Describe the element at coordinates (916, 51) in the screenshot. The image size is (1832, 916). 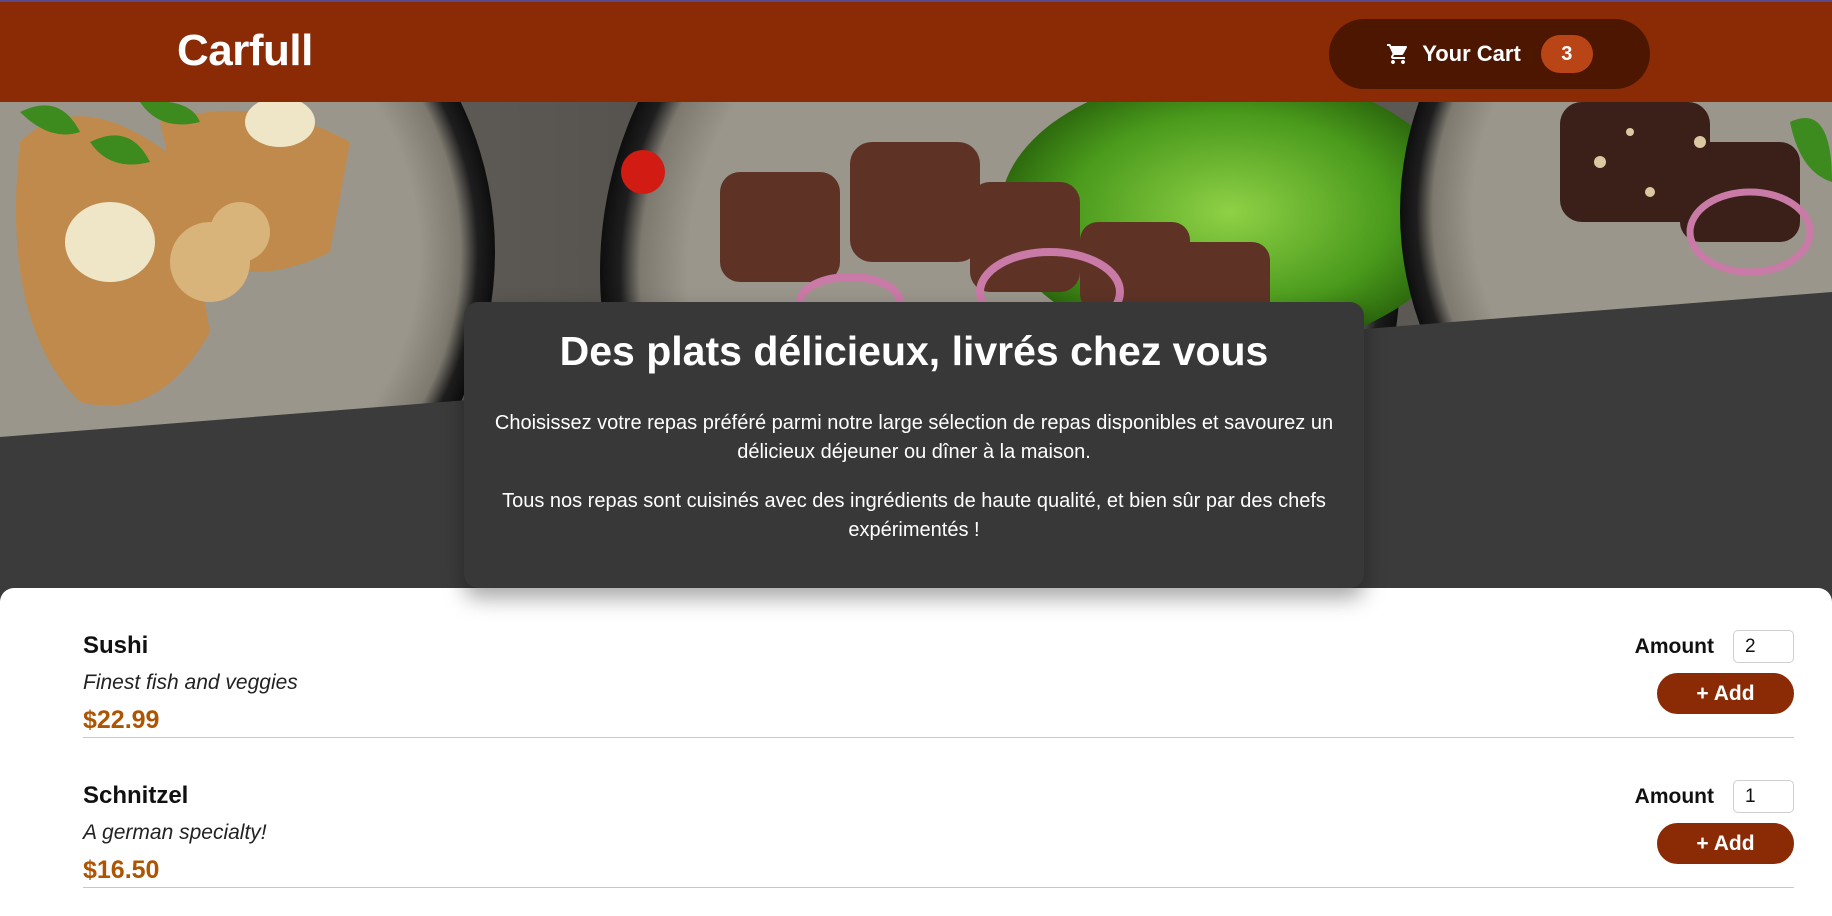
I see `app-header: Carfull Your Cart 3` at that location.